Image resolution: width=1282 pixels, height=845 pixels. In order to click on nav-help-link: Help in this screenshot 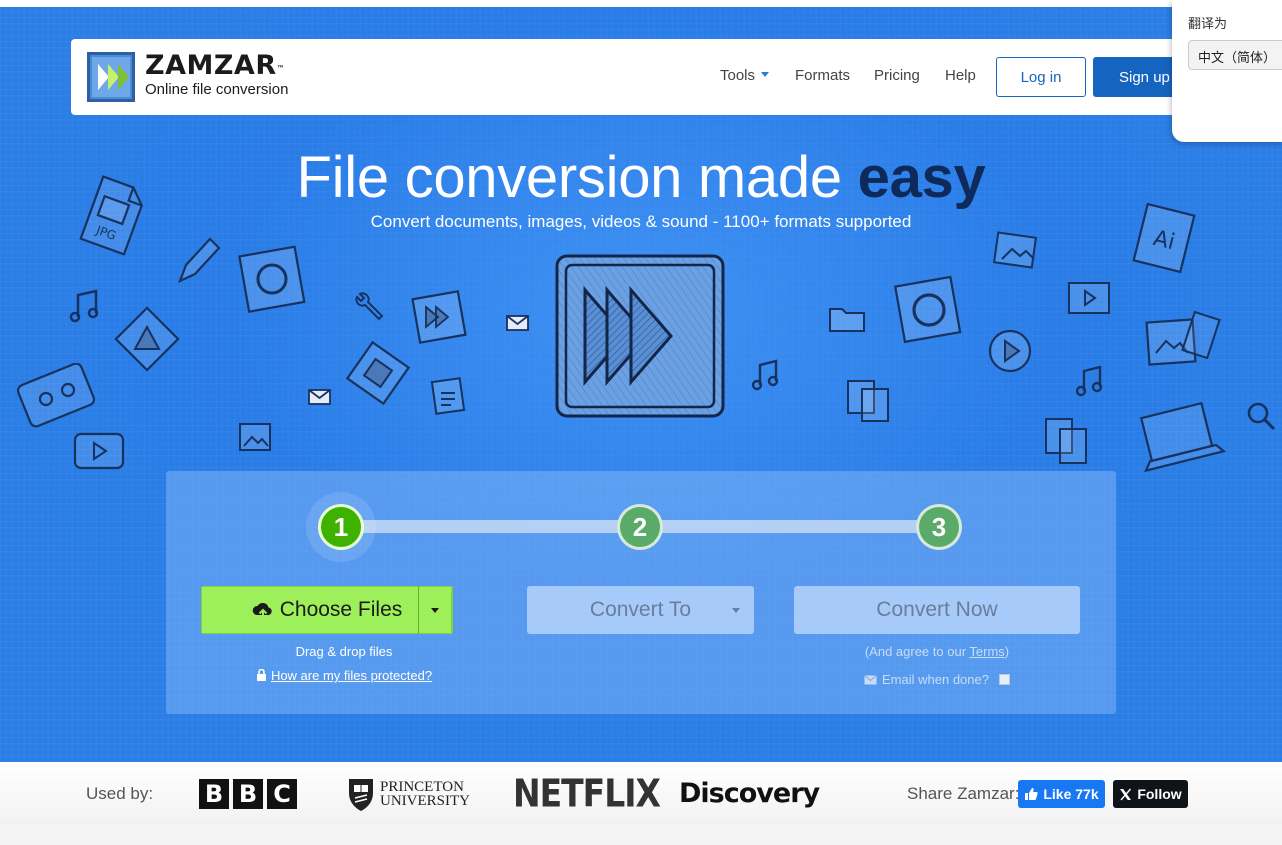, I will do `click(960, 75)`.